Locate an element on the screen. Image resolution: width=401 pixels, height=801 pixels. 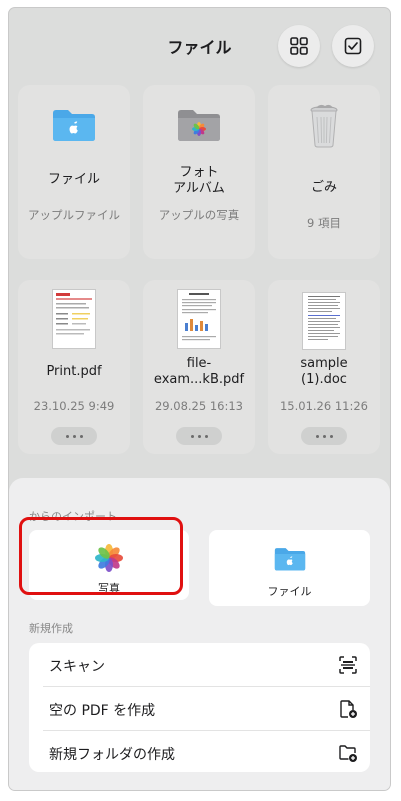
photos-folder-icon is located at coordinates (199, 125).